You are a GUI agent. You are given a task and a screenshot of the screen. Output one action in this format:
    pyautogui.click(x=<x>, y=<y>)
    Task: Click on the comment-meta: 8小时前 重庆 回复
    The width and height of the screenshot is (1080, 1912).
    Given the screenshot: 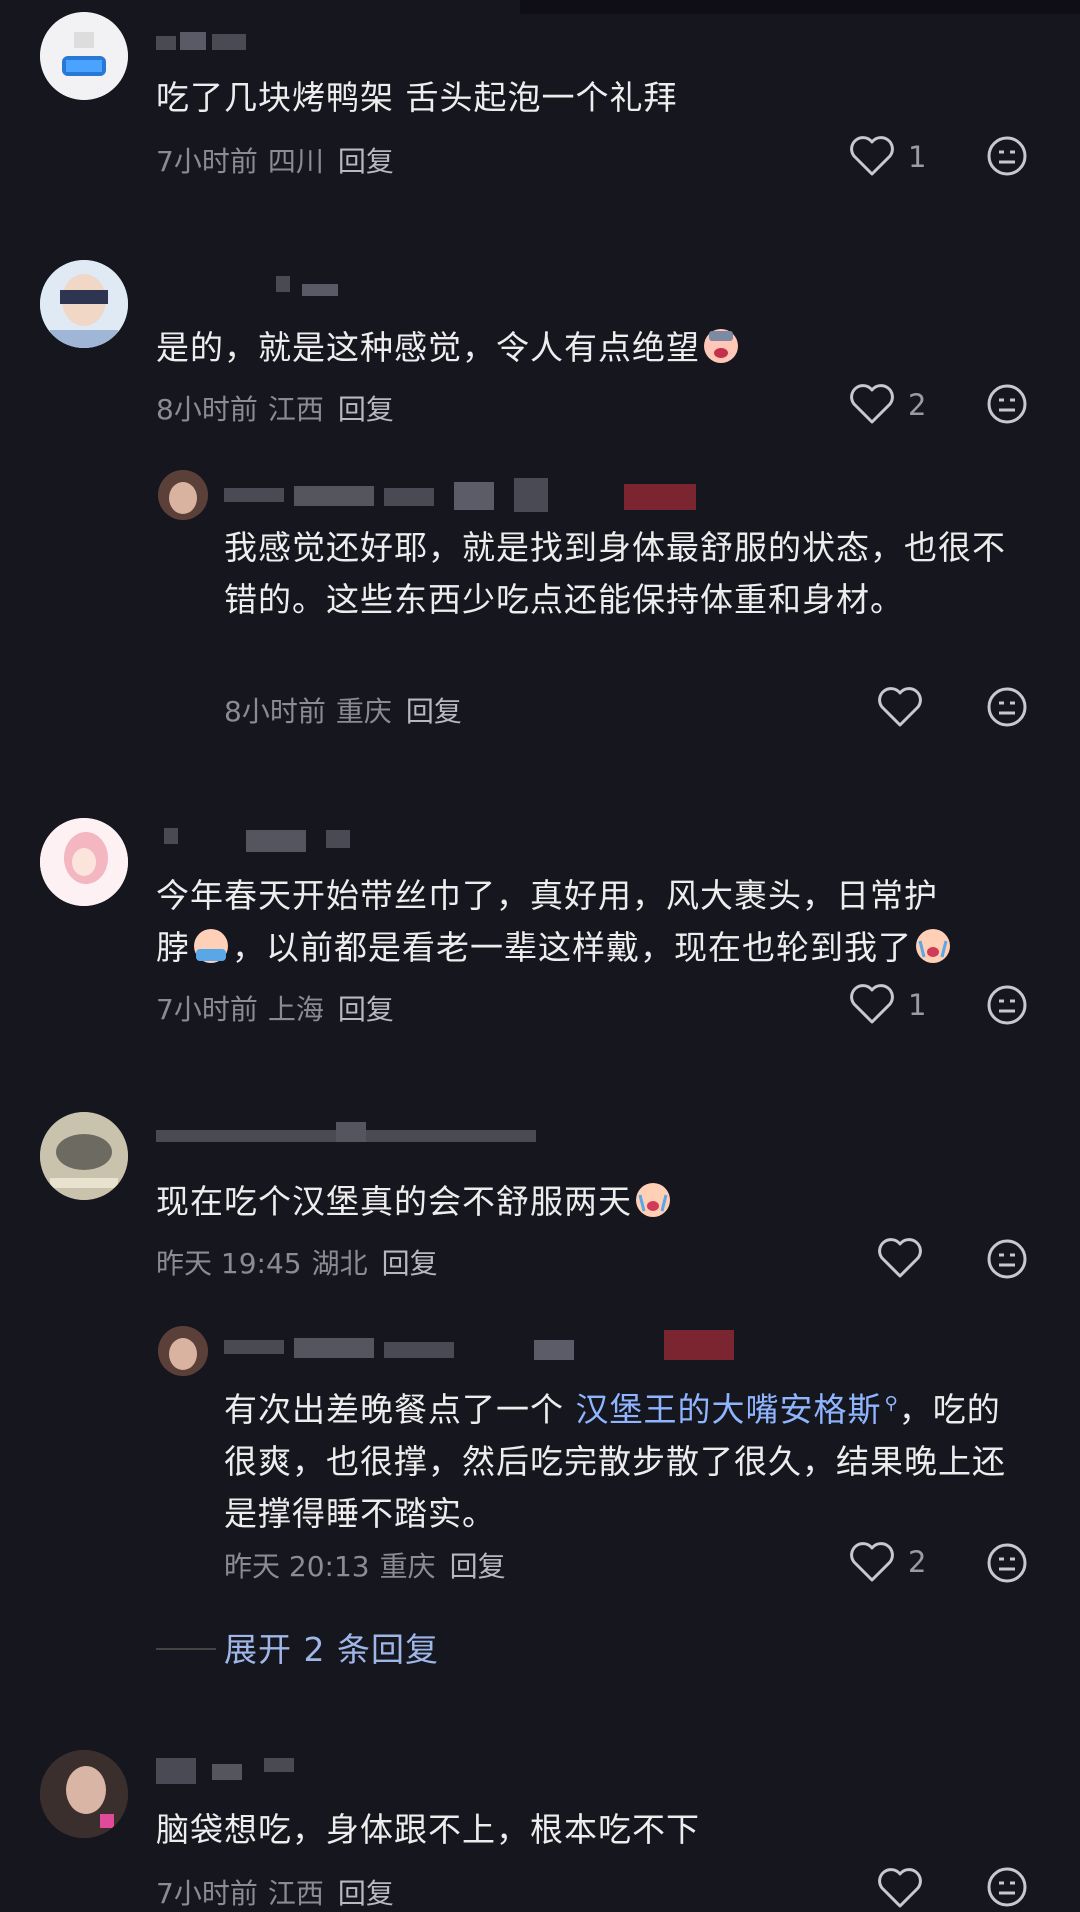 What is the action you would take?
    pyautogui.click(x=343, y=710)
    